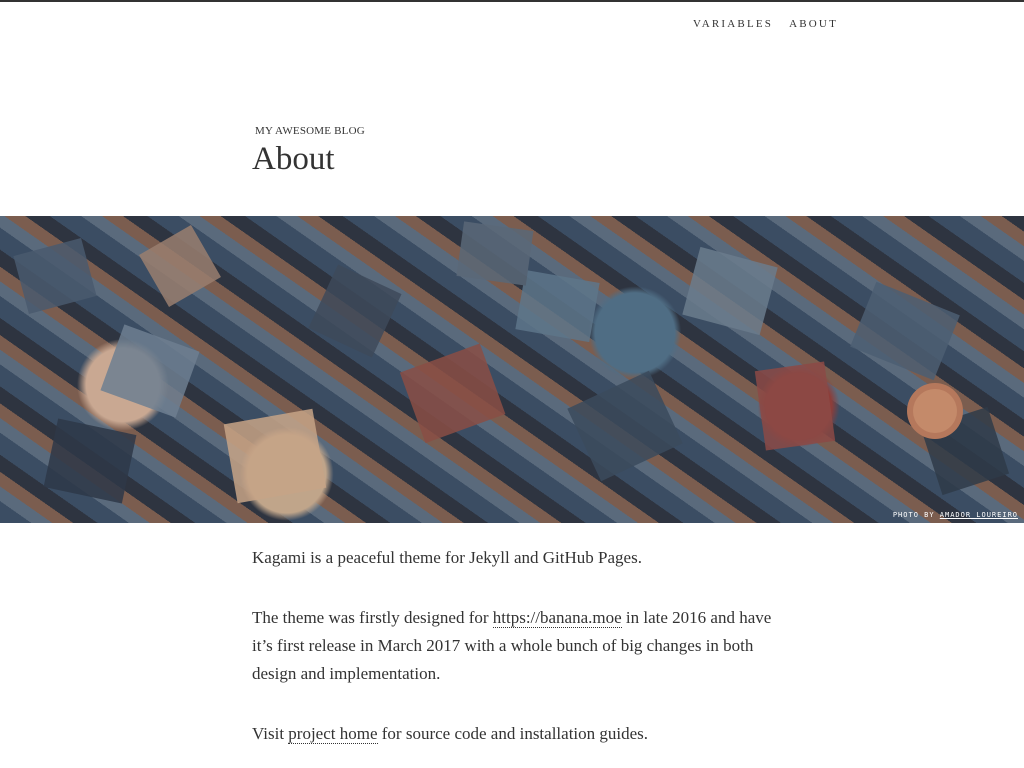 The image size is (1024, 768). Describe the element at coordinates (513, 733) in the screenshot. I see `paragraph-visit-text-end: for source code and installation guides.` at that location.